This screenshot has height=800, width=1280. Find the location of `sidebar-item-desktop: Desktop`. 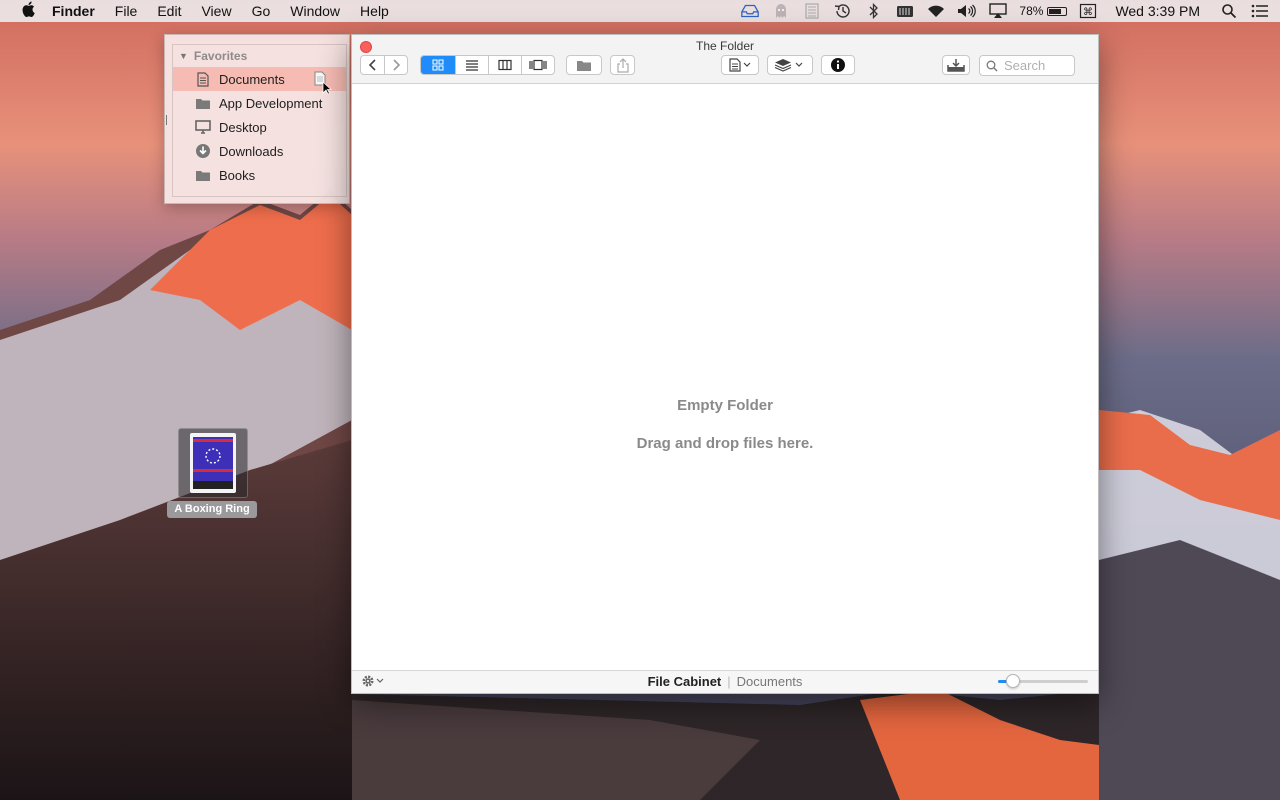

sidebar-item-desktop: Desktop is located at coordinates (259, 127).